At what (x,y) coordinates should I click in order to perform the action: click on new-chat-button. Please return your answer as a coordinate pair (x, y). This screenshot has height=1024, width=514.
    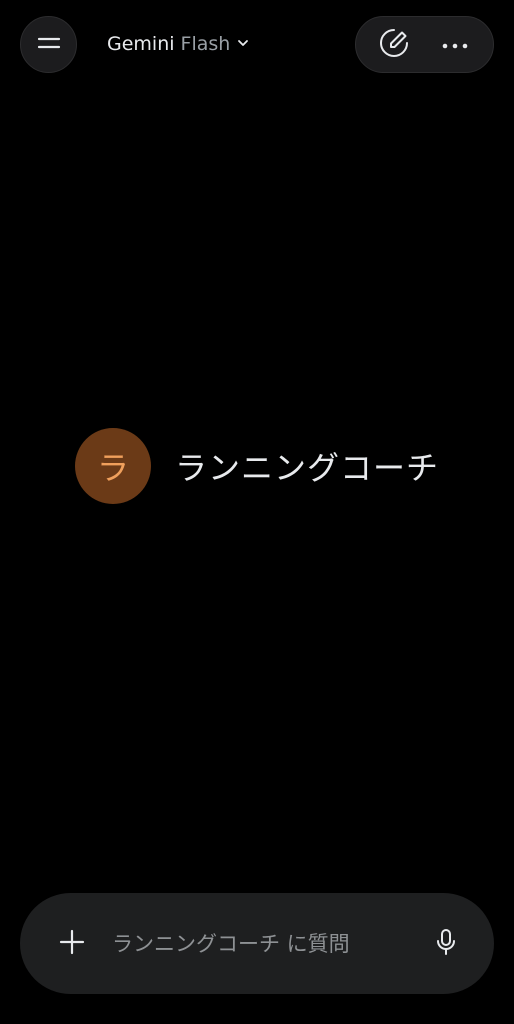
    Looking at the image, I should click on (394, 45).